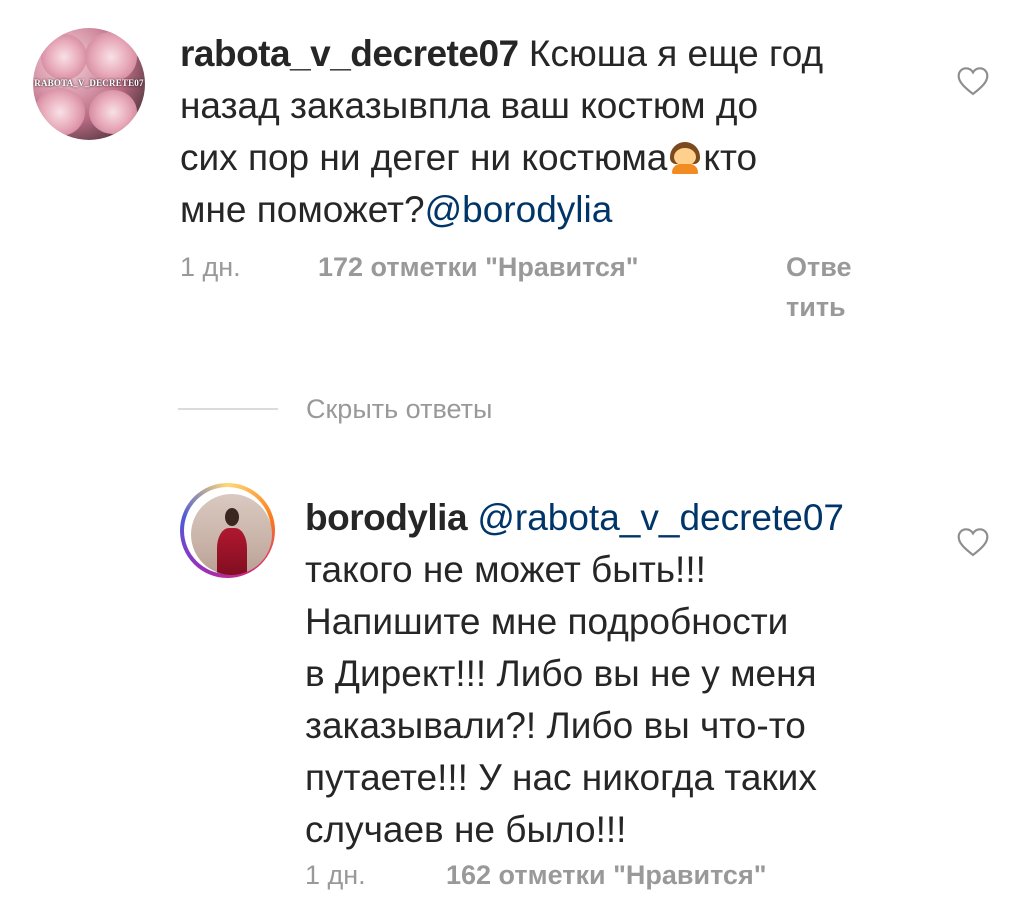 The height and width of the screenshot is (914, 1023). What do you see at coordinates (561, 673) in the screenshot?
I see `comment-line: в Директ!!! Либо вы не у меня` at bounding box center [561, 673].